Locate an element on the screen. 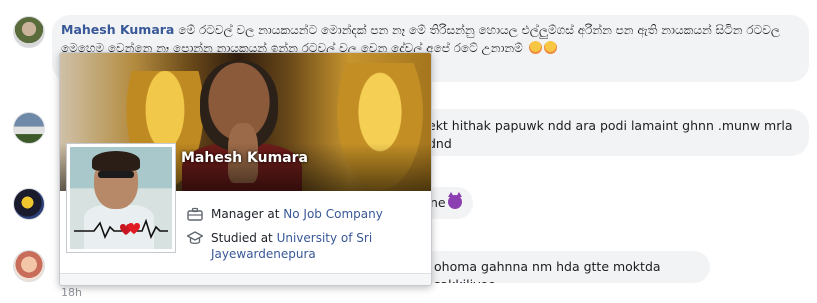 The width and height of the screenshot is (817, 303). workplace-link: No Job Company is located at coordinates (333, 214).